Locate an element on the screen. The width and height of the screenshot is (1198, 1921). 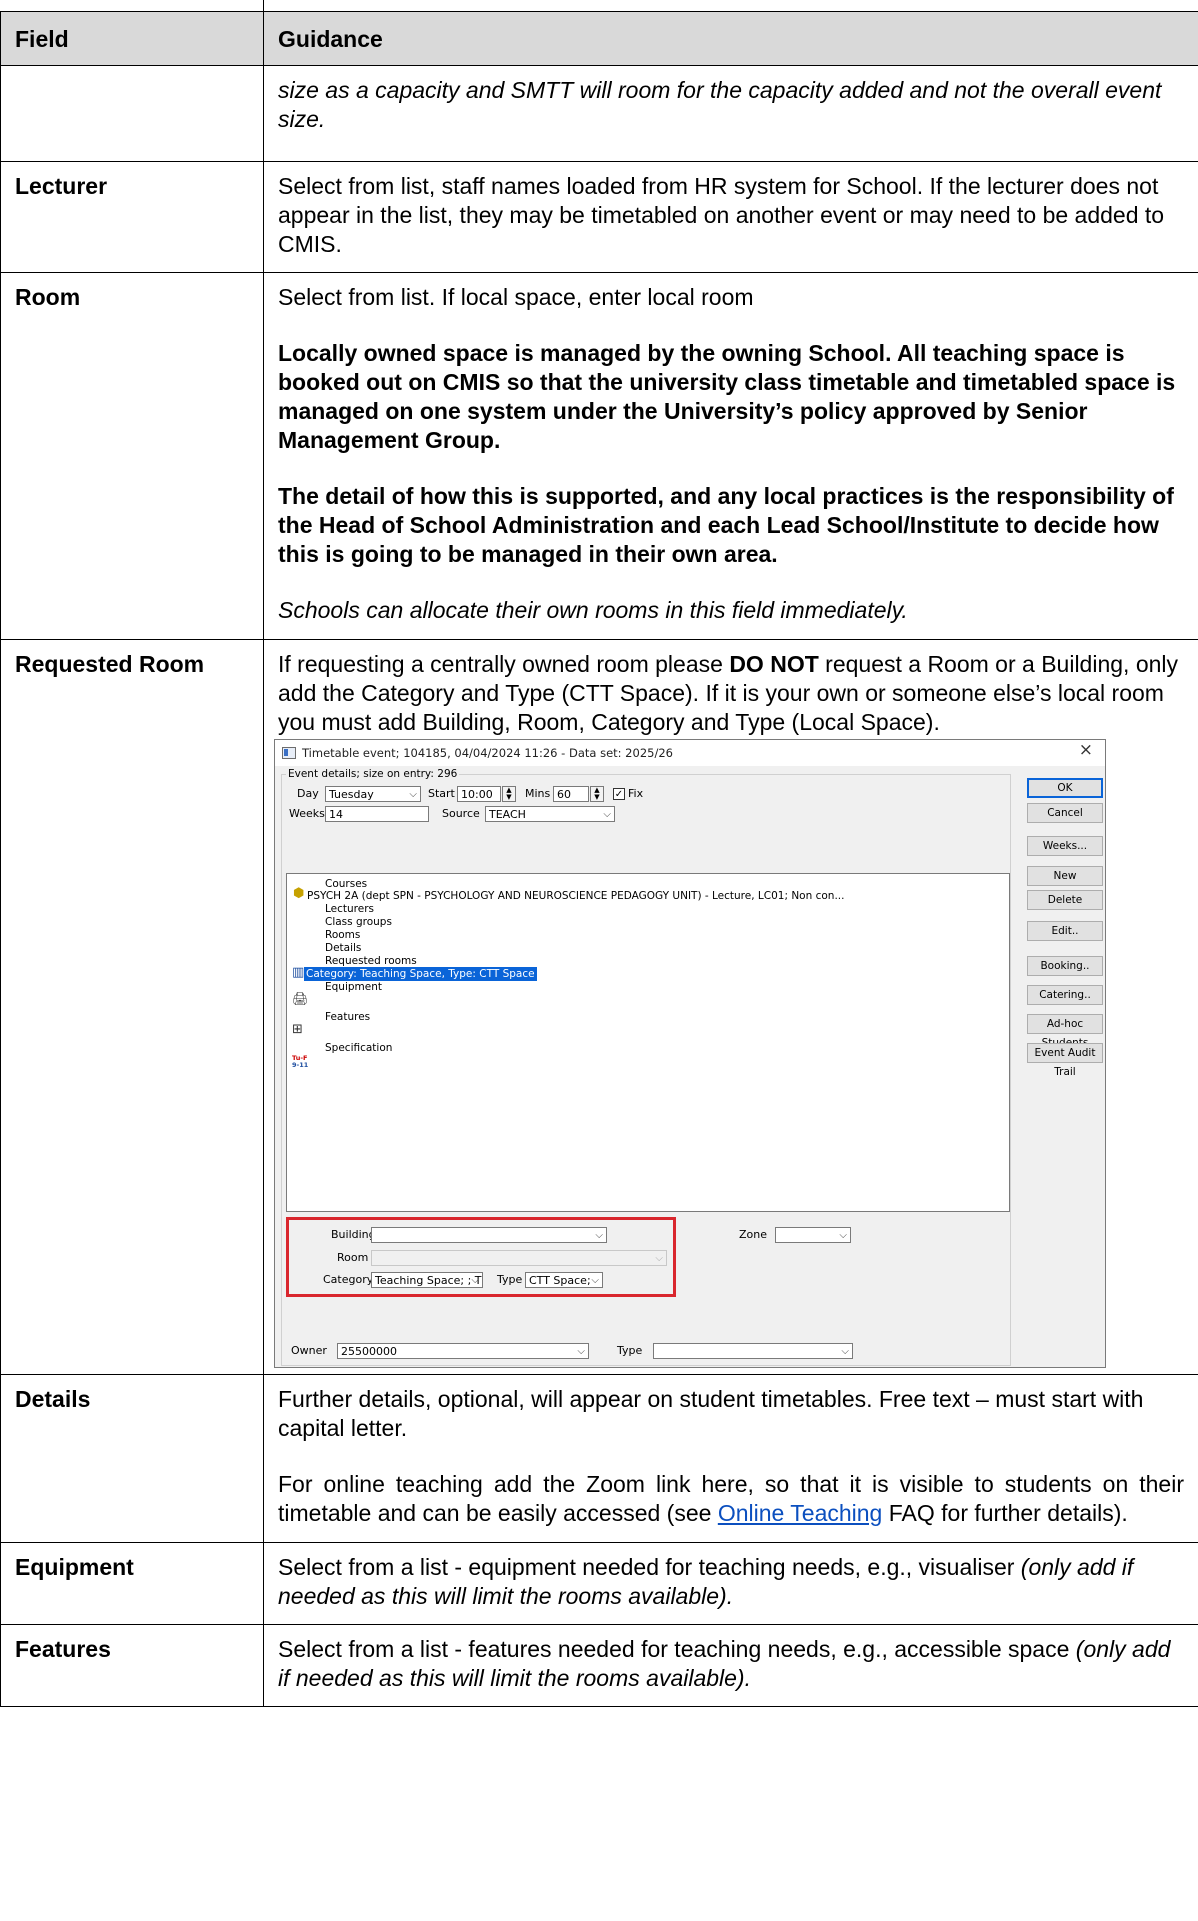
features-icon: ⊞ is located at coordinates (297, 1029).